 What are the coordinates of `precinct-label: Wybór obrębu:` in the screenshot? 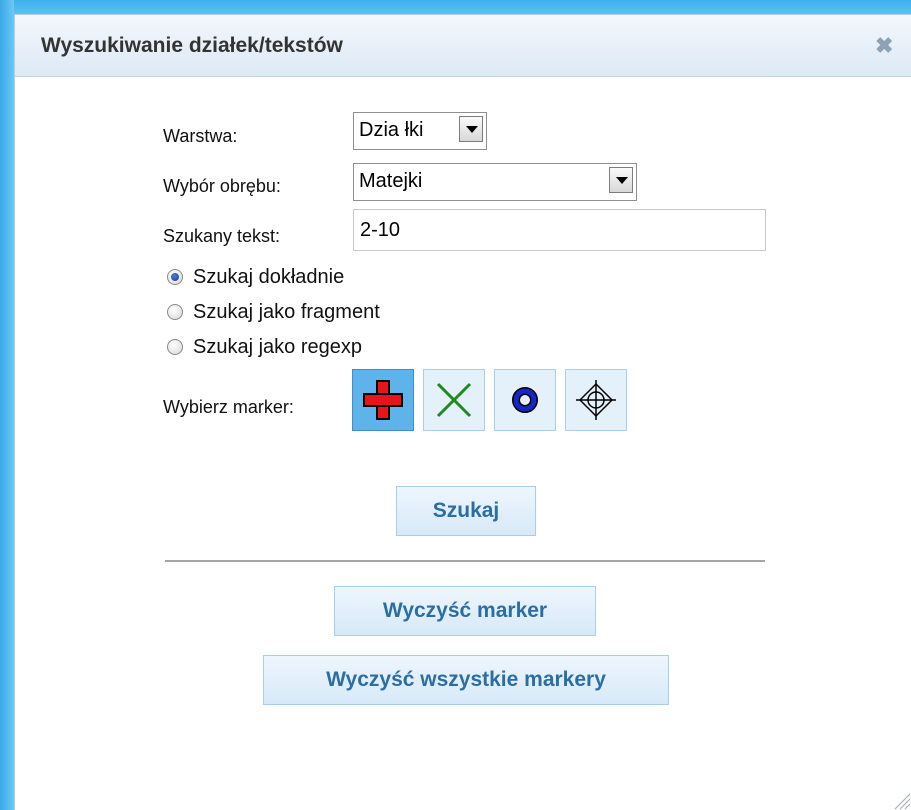 It's located at (222, 186).